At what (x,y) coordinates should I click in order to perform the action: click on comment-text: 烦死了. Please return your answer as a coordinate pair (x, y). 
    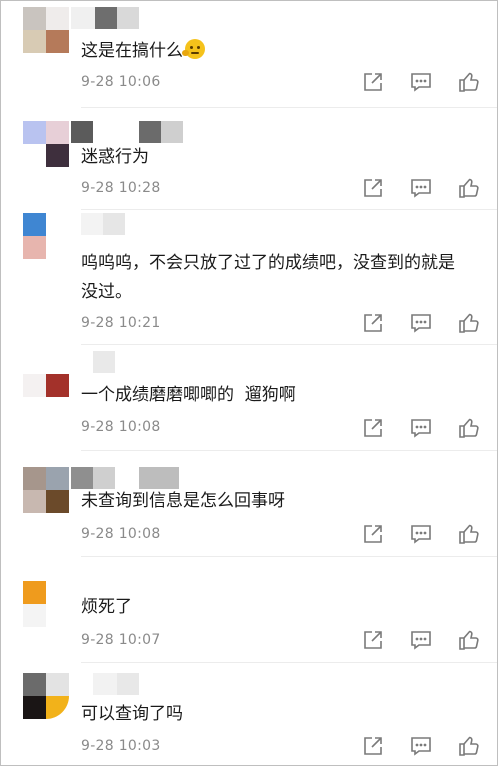
    Looking at the image, I should click on (106, 607).